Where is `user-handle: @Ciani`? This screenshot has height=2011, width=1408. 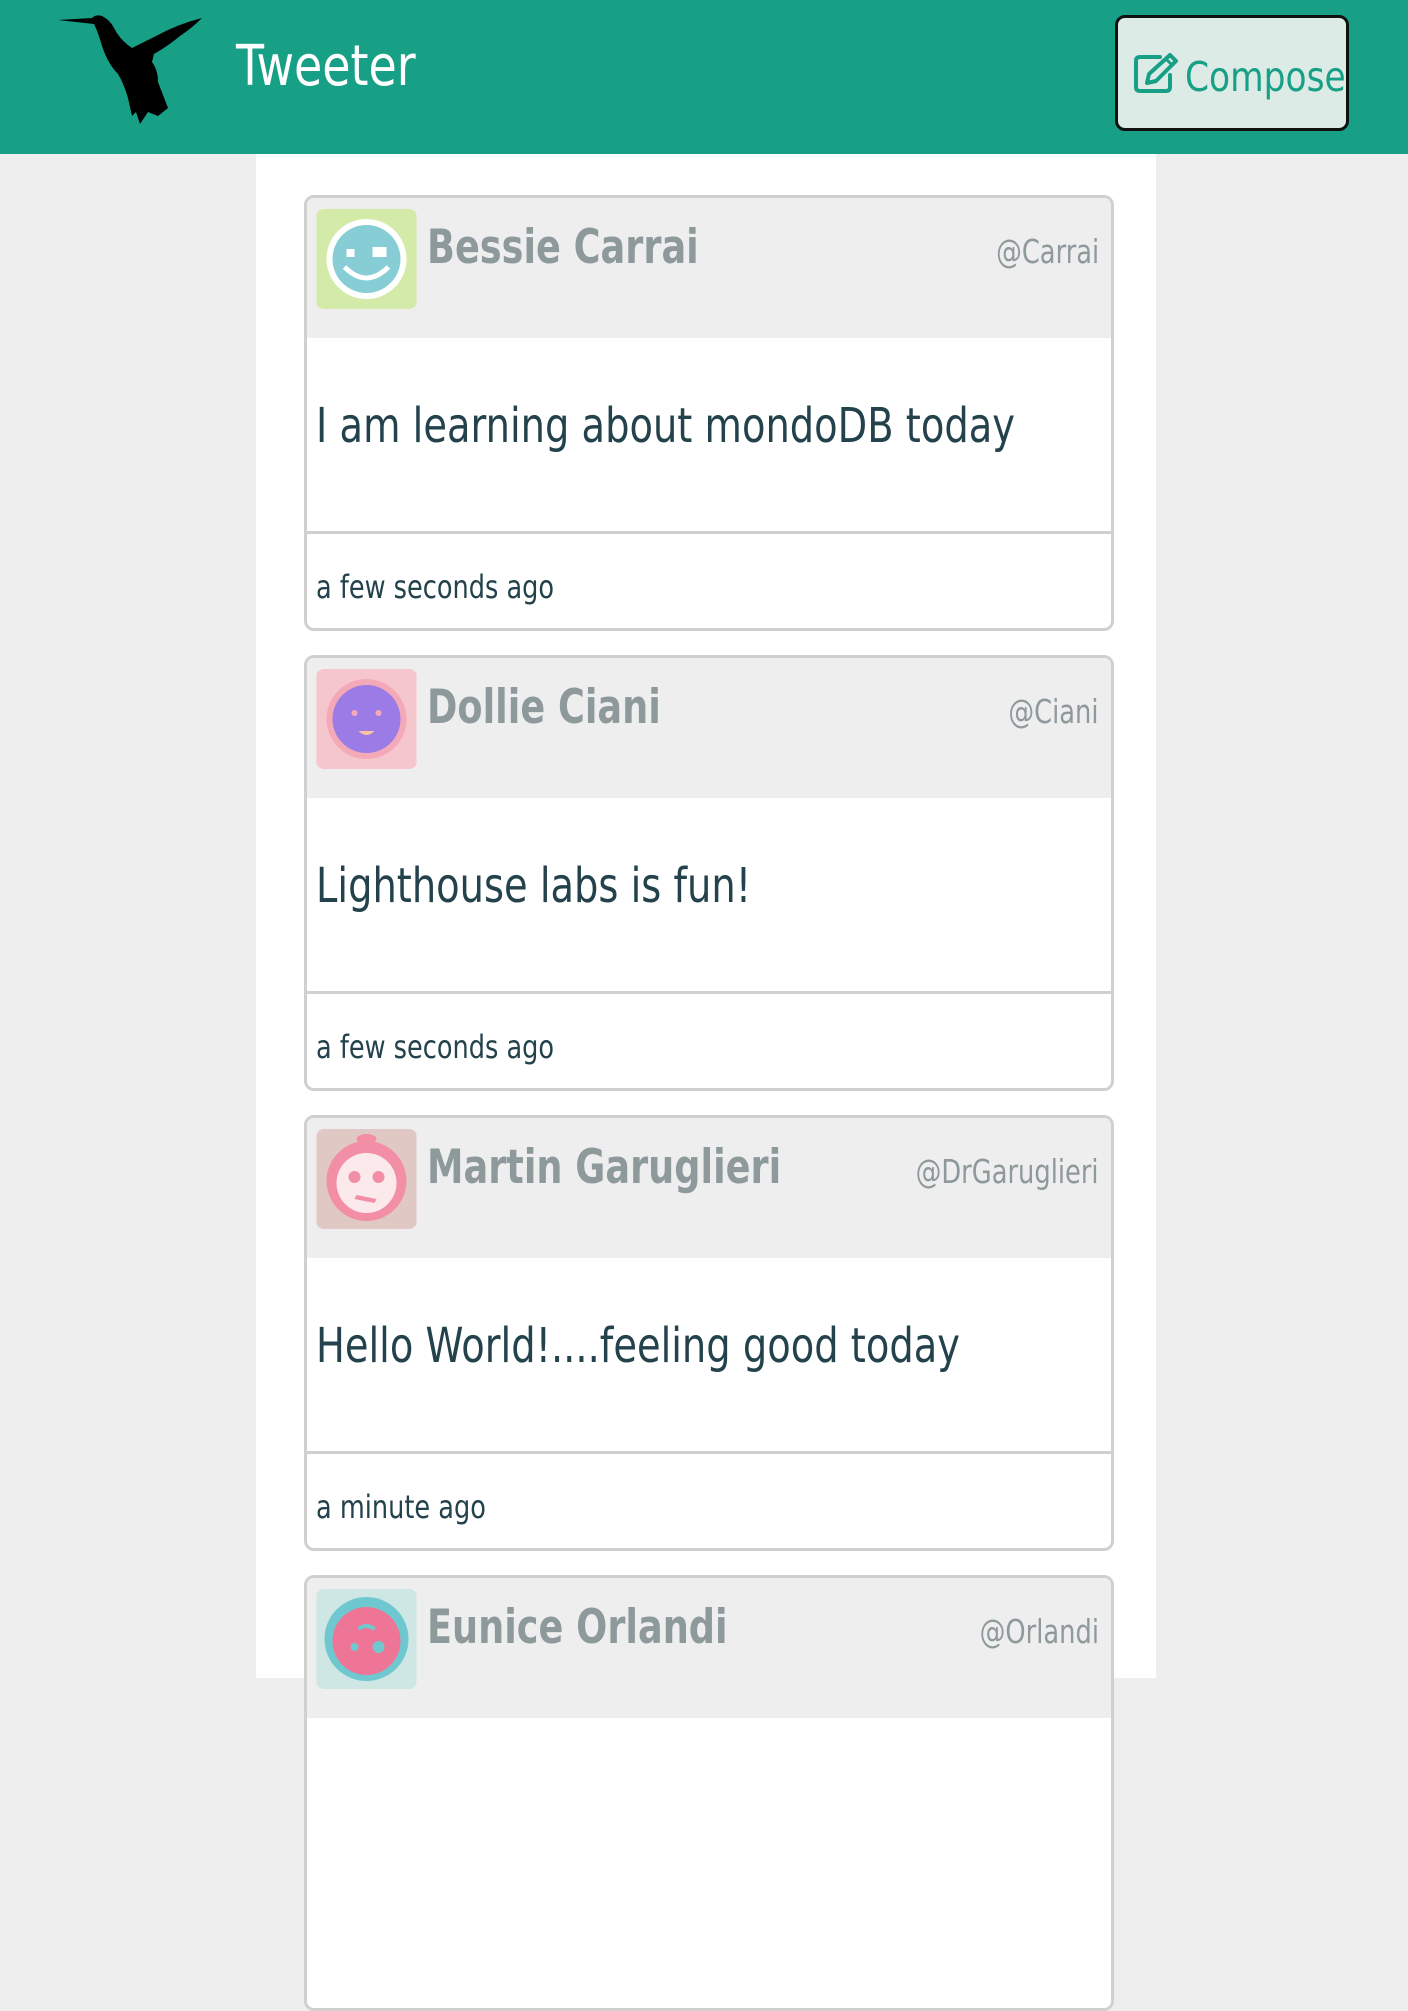
user-handle: @Ciani is located at coordinates (1053, 711).